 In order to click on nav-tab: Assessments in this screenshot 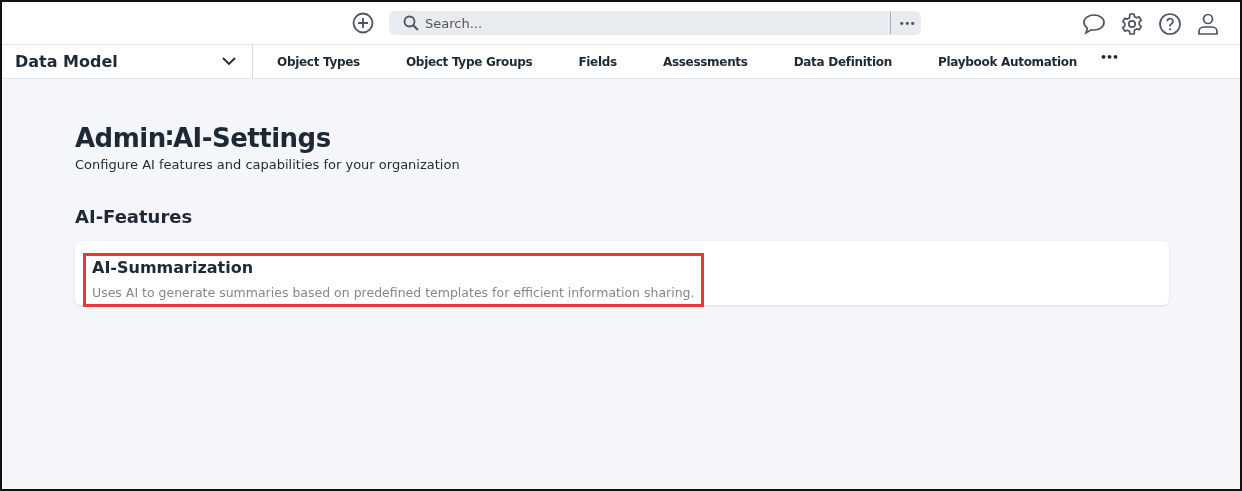, I will do `click(705, 61)`.